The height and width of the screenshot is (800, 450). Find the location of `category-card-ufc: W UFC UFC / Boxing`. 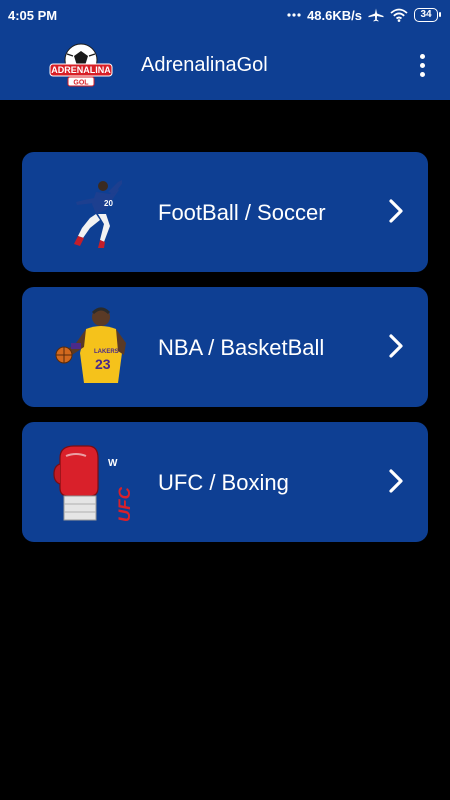

category-card-ufc: W UFC UFC / Boxing is located at coordinates (225, 482).